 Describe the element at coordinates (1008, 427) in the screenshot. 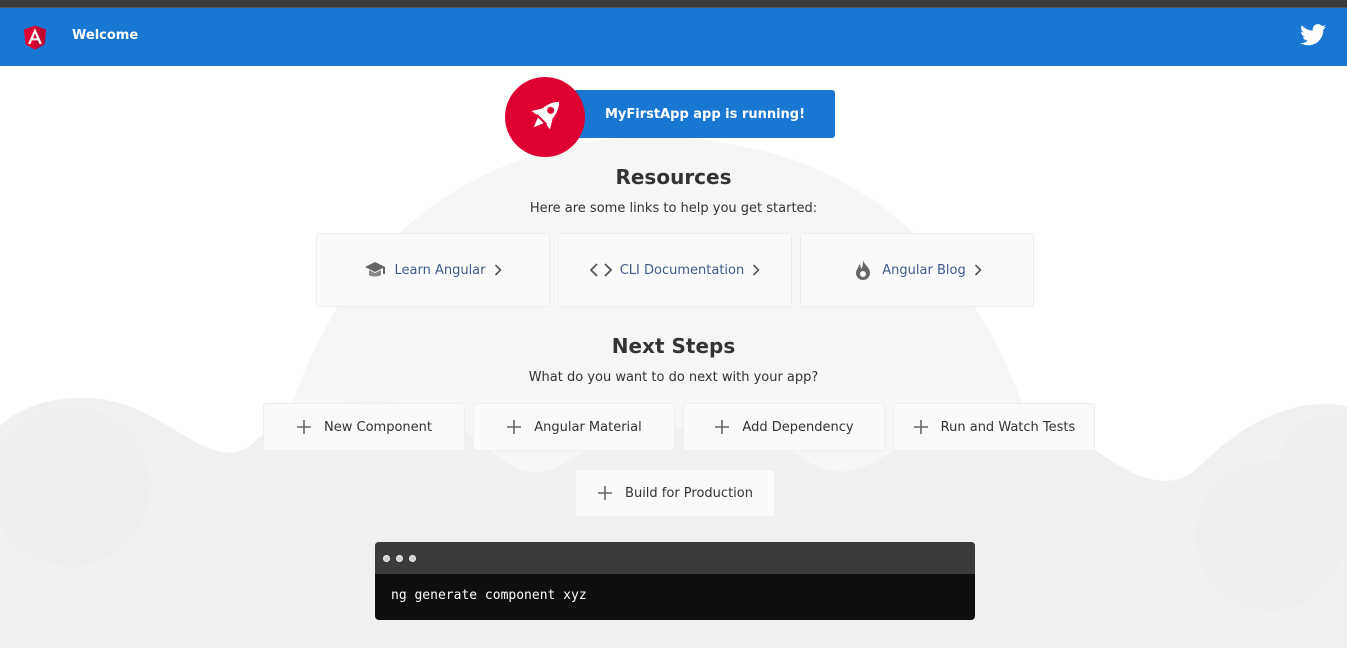

I see `run-and-watch-tests-label: Run and Watch Tests` at that location.